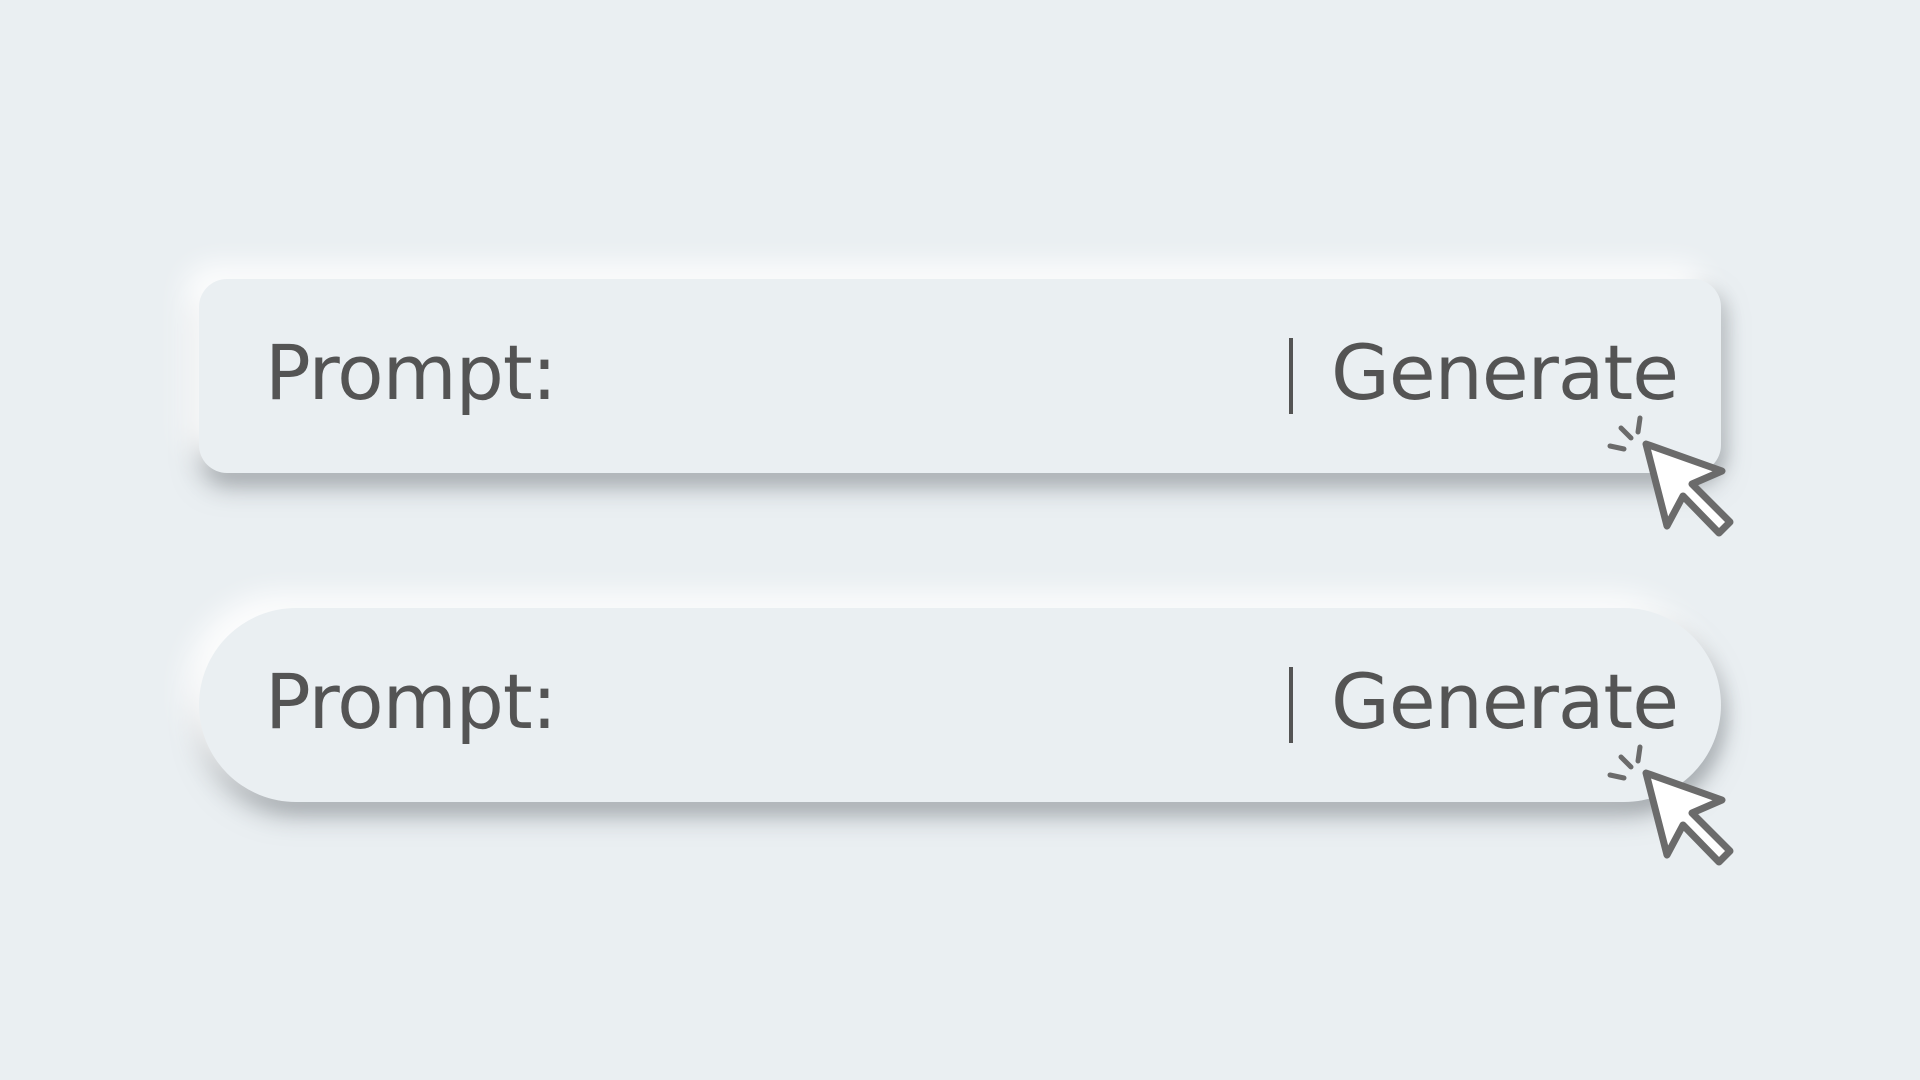 This screenshot has width=1920, height=1080. What do you see at coordinates (960, 376) in the screenshot?
I see `prompt-bar-rounded-rect: Prompt: Generate` at bounding box center [960, 376].